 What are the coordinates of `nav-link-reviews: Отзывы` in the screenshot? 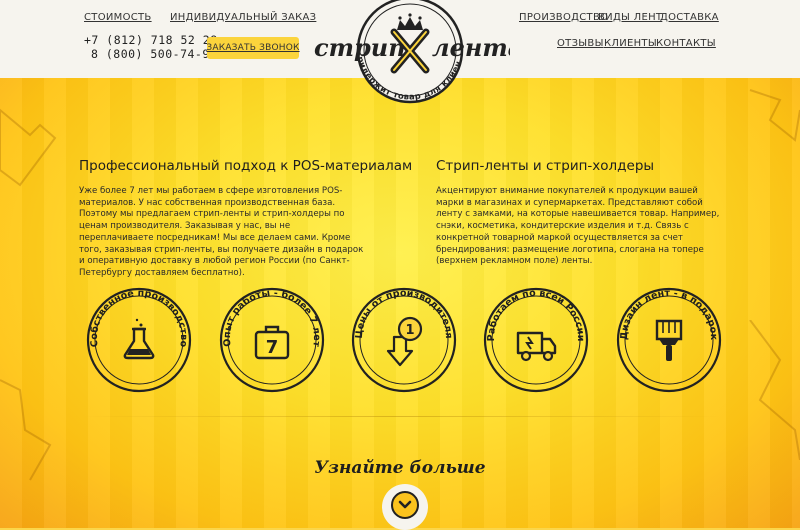 It's located at (580, 43).